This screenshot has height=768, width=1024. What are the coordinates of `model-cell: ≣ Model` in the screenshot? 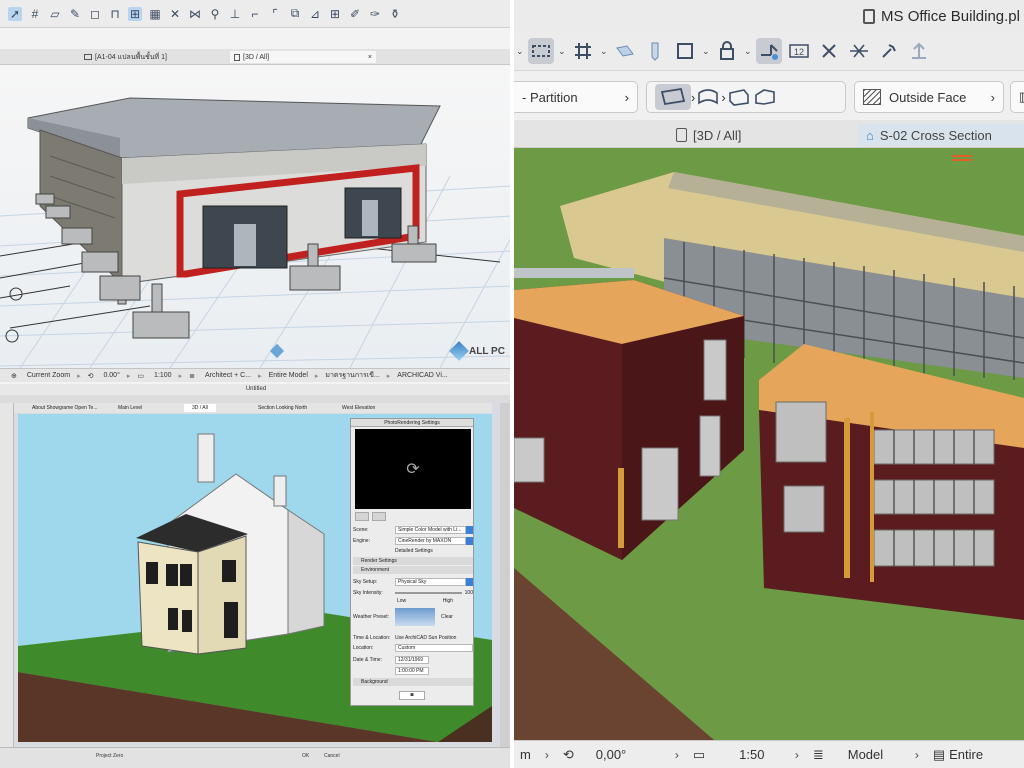 It's located at (857, 755).